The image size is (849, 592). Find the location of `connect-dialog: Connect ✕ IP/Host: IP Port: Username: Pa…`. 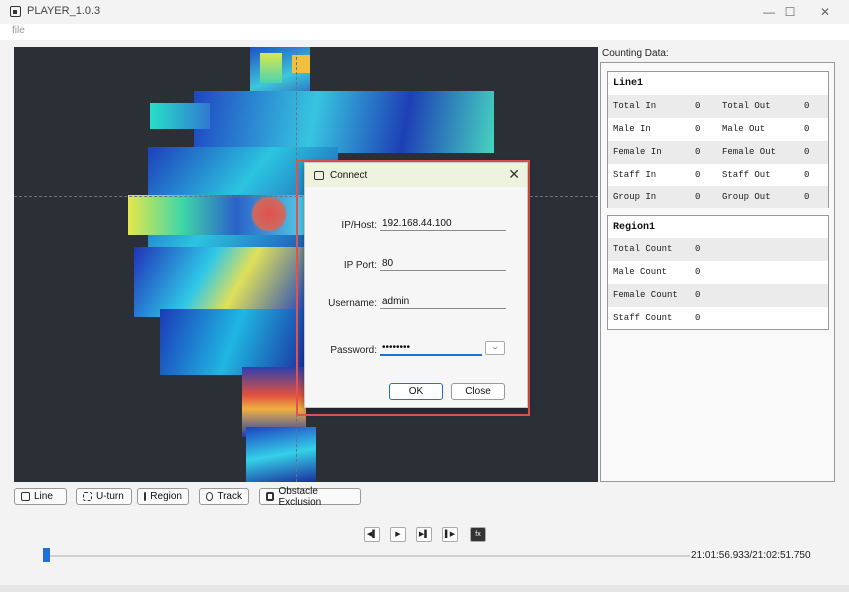

connect-dialog: Connect ✕ IP/Host: IP Port: Username: Pa… is located at coordinates (416, 285).